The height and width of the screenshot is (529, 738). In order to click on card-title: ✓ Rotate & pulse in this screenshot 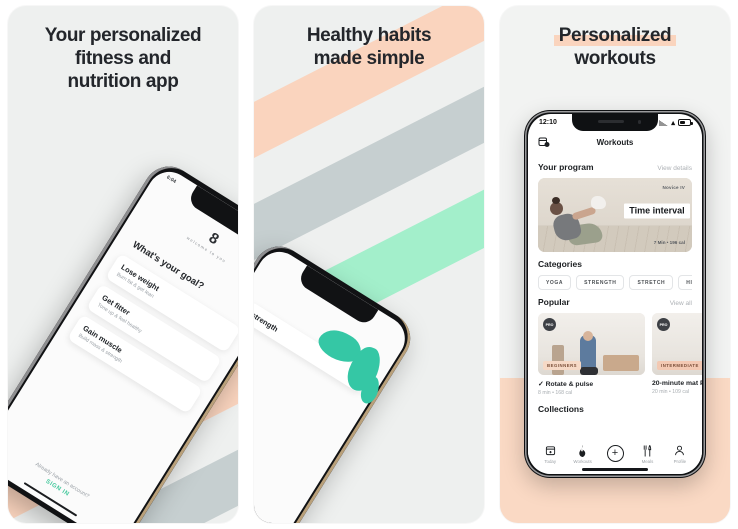, I will do `click(566, 384)`.